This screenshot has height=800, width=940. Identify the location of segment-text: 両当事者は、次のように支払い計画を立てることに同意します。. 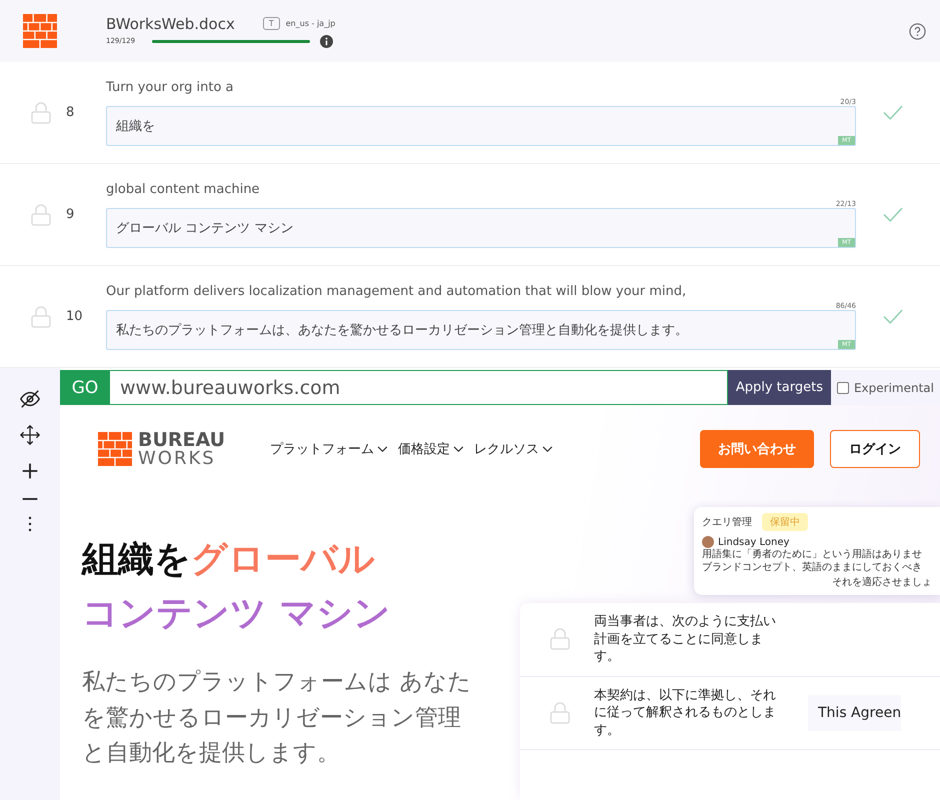
(685, 639).